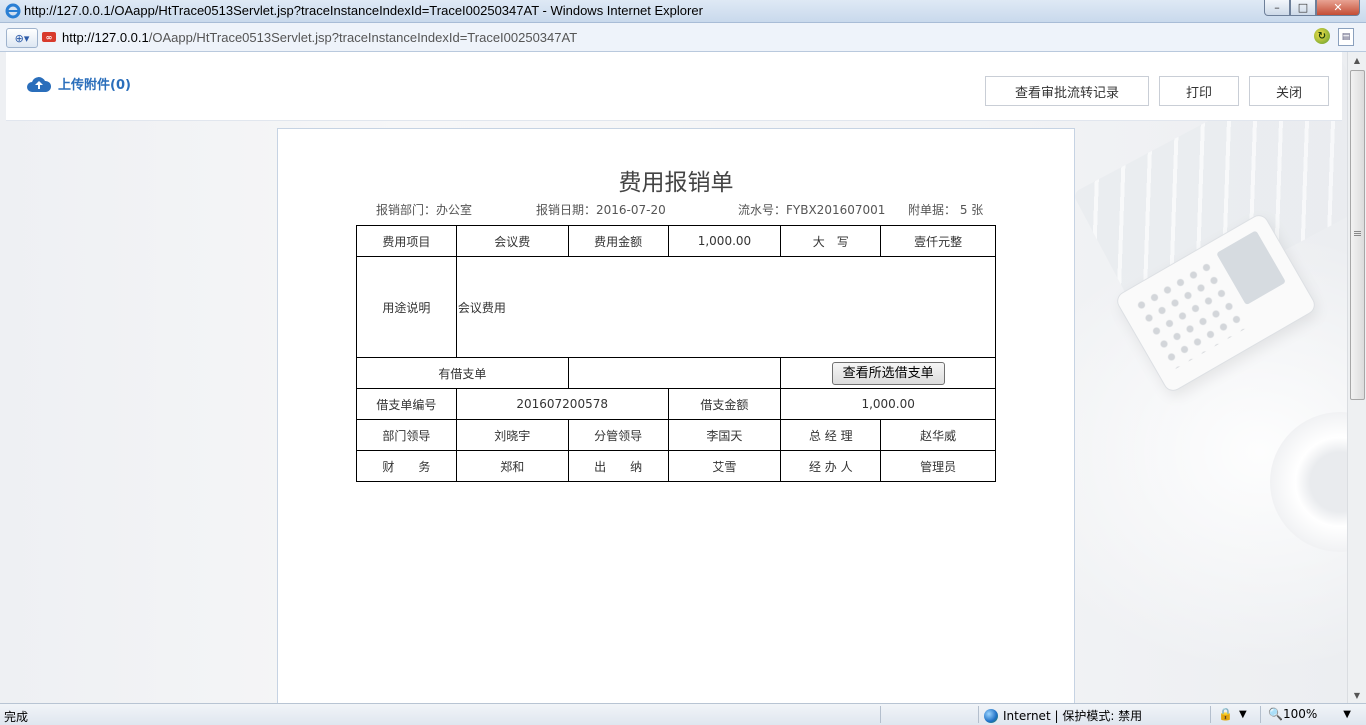  What do you see at coordinates (724, 435) in the screenshot?
I see `value-cell: 李国天` at bounding box center [724, 435].